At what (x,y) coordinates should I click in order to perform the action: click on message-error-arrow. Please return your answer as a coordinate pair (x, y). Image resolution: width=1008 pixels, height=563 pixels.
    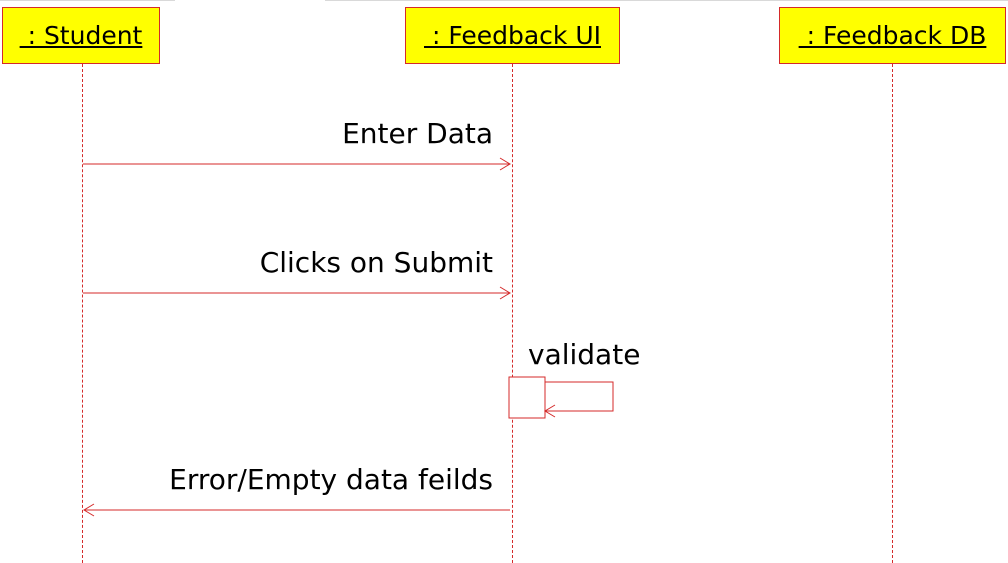
    Looking at the image, I should click on (296, 510).